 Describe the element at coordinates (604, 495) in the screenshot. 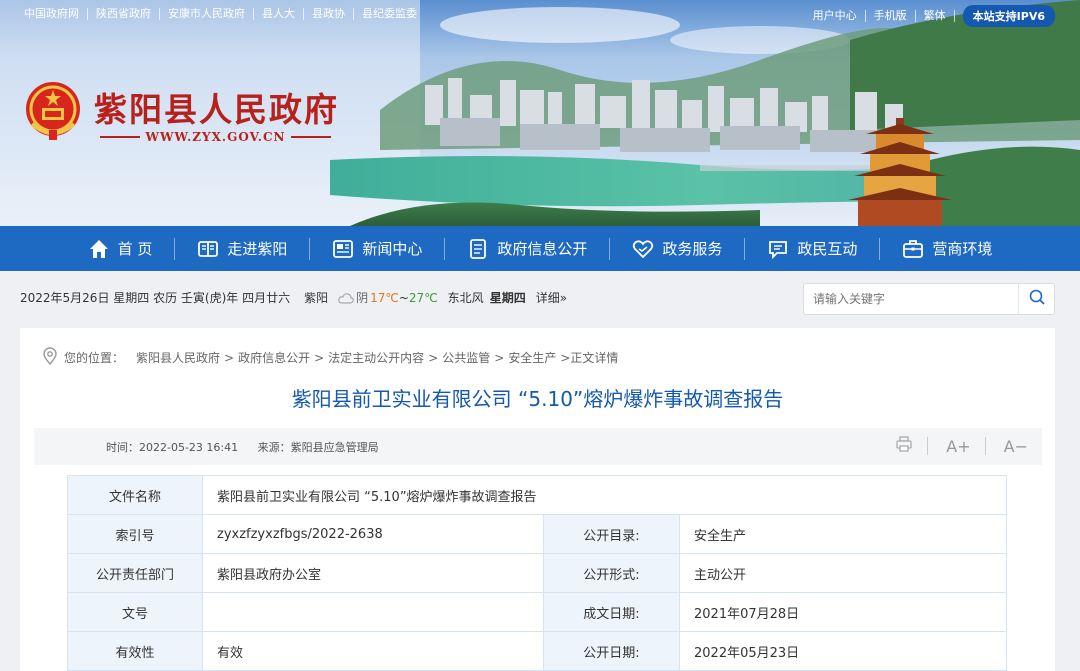

I see `file-name-value: 紫阳县前卫实业有限公司 “5.10”熔炉爆炸事故调查报告` at that location.